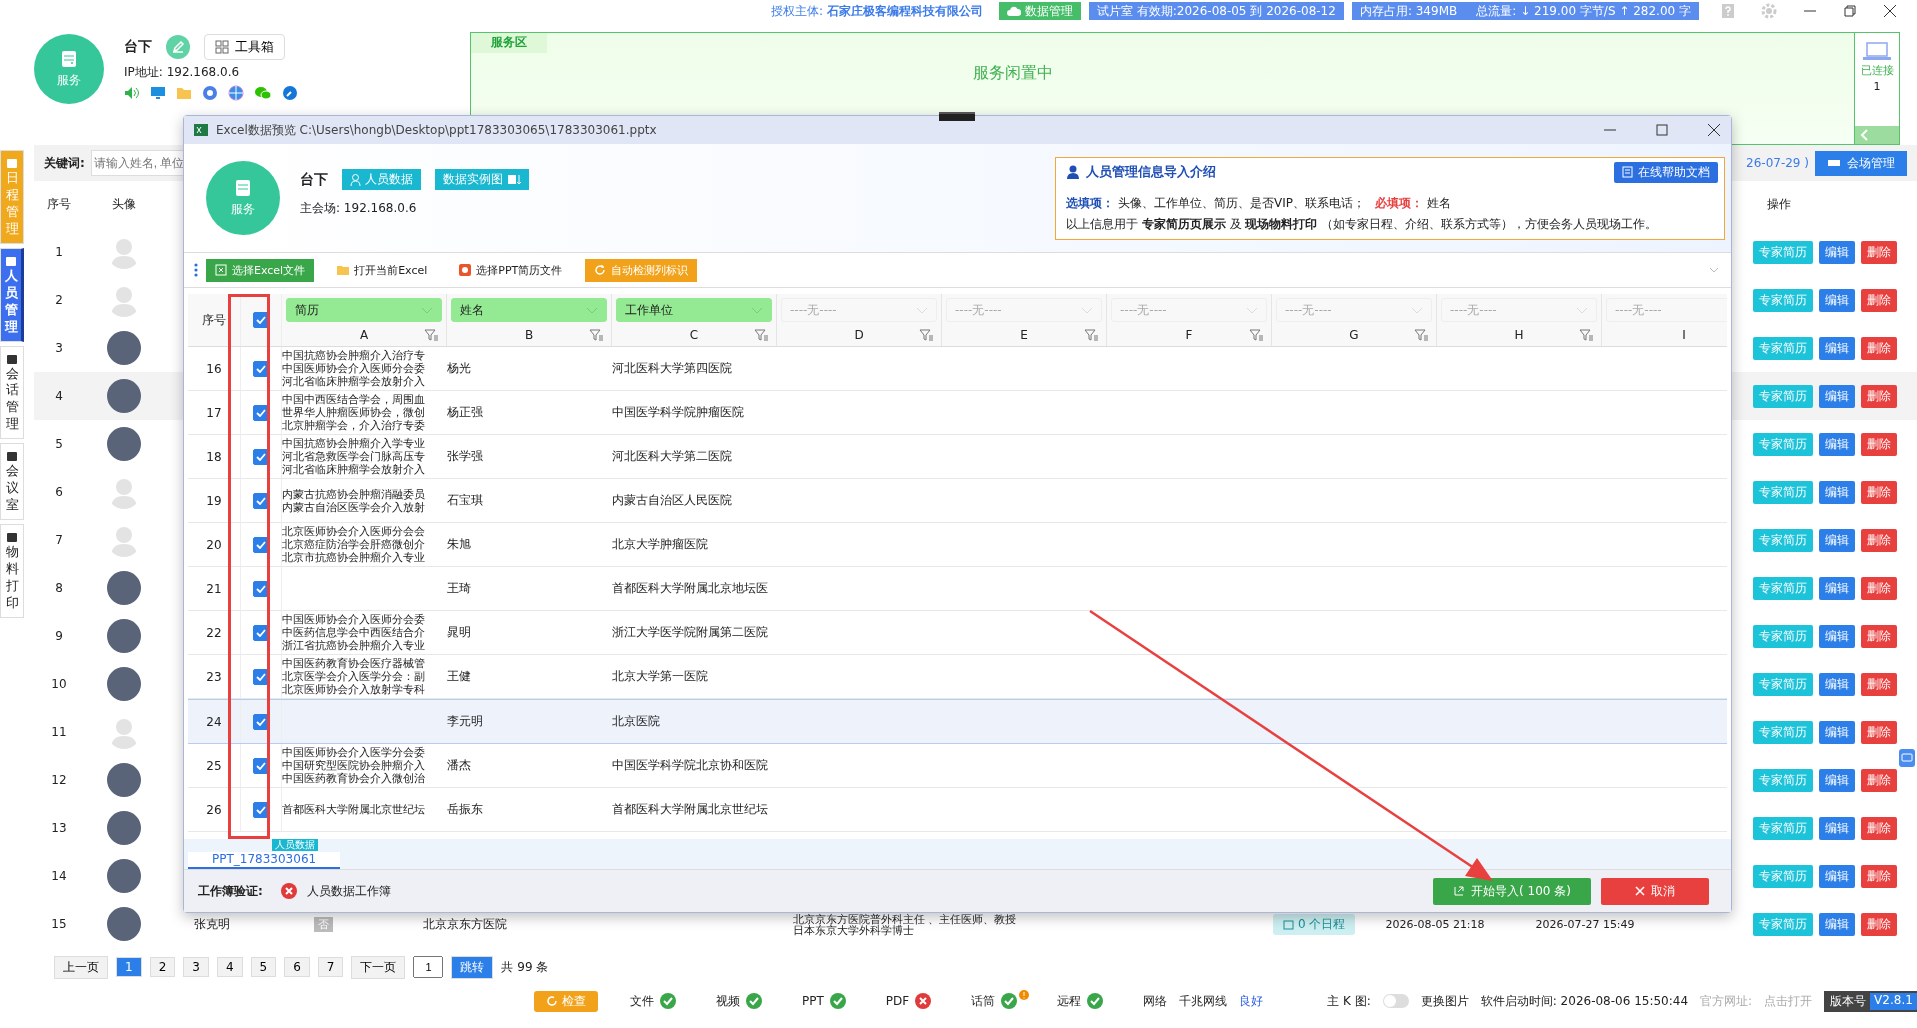  I want to click on column-letter: H, so click(1519, 335).